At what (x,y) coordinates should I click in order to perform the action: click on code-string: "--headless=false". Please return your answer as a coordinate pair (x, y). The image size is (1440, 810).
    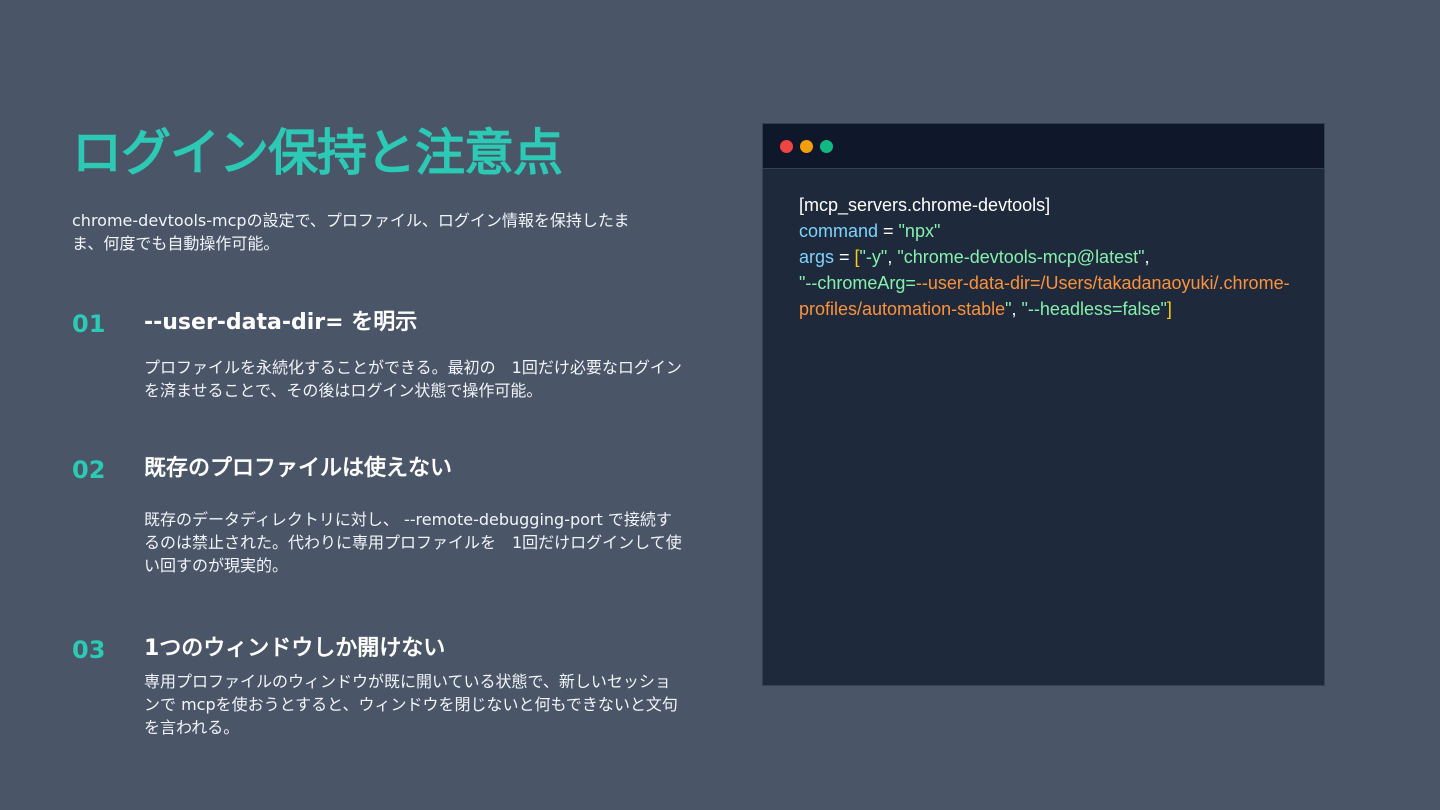
    Looking at the image, I should click on (1094, 309).